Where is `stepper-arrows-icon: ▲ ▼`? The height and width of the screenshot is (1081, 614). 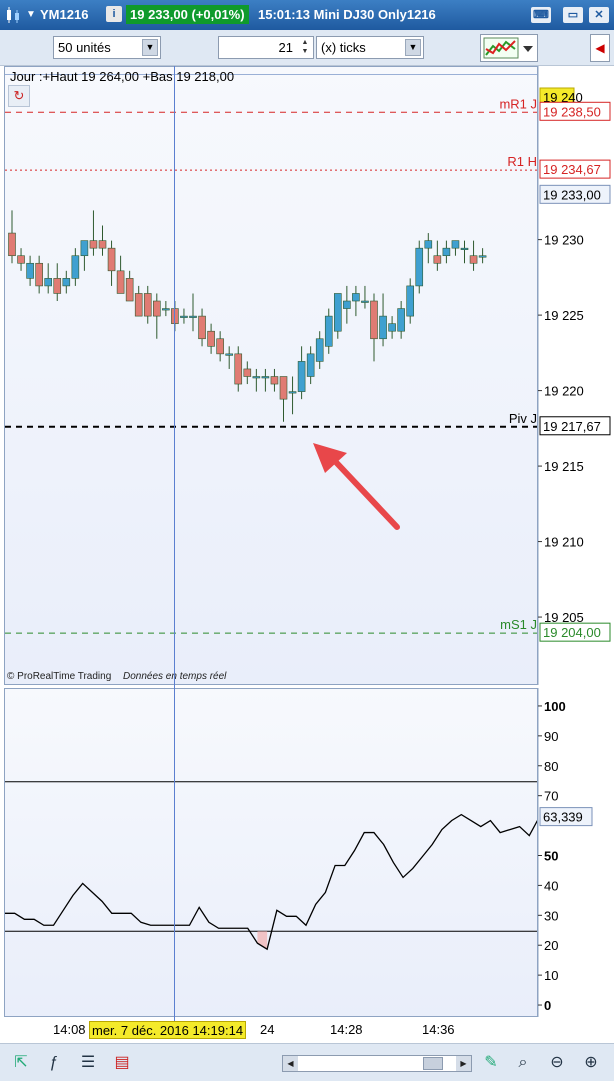 stepper-arrows-icon: ▲ ▼ is located at coordinates (305, 47).